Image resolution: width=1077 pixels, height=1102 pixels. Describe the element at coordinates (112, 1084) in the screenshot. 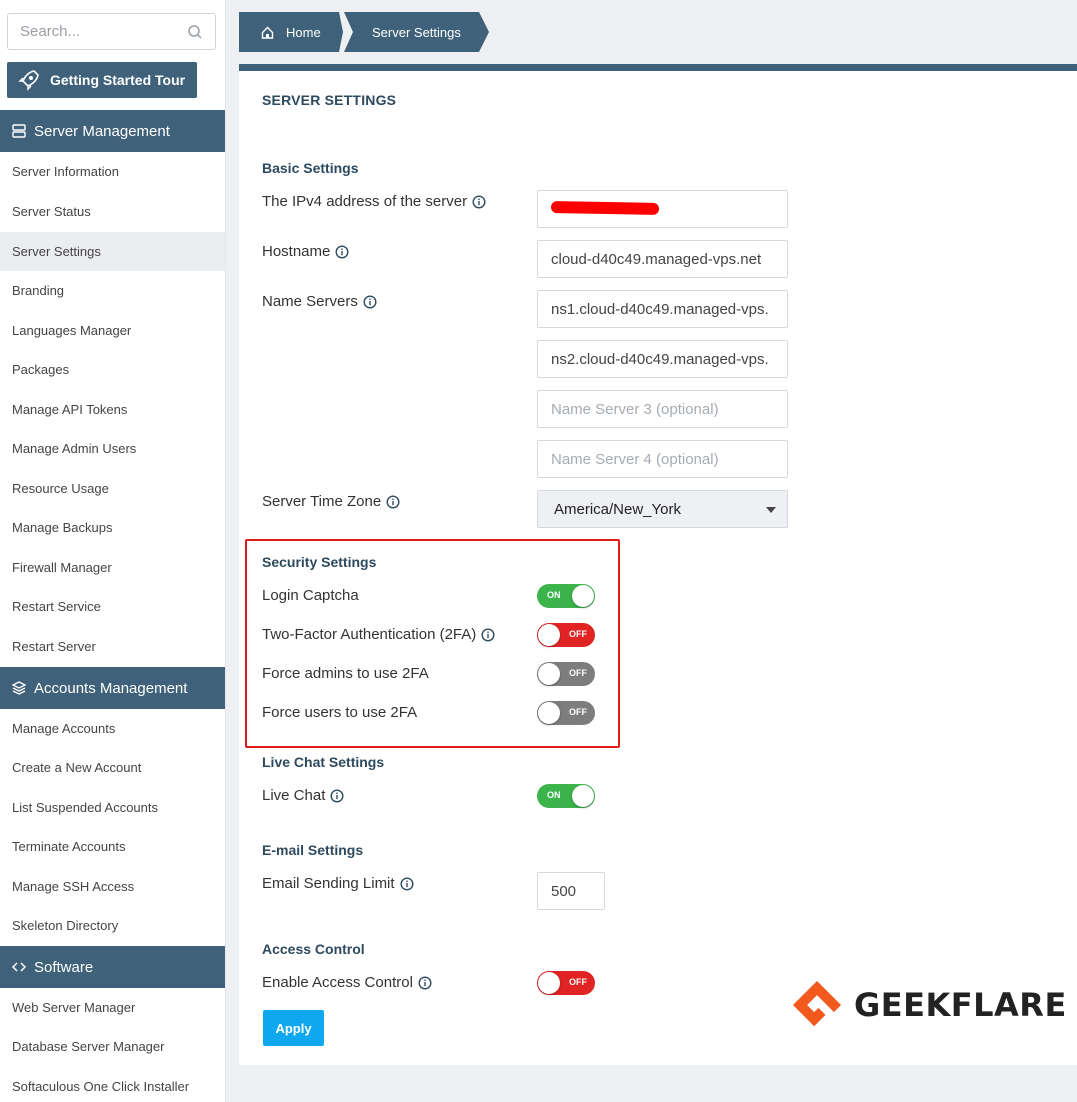

I see `nav-item-softaculous: Softaculous One Click Installer` at that location.